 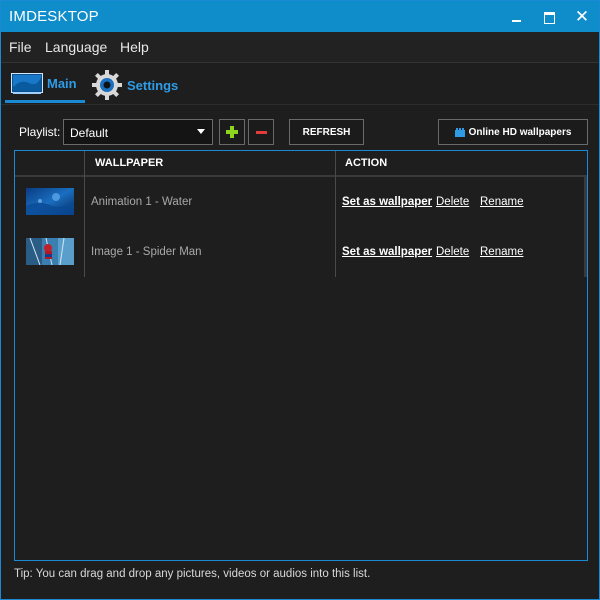 I want to click on water-thumbnail, so click(x=50, y=201).